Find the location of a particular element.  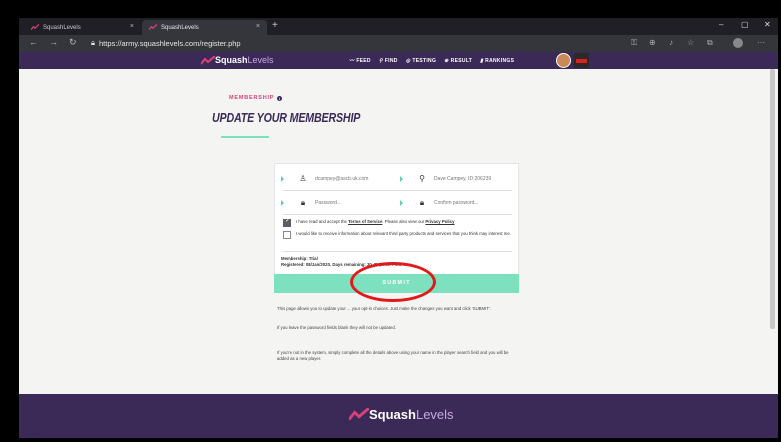

main-nav: 〰 FEED ⚲ FIND ◎ TESTING ⊕ RESULT ▮ RANKINGS is located at coordinates (431, 61).